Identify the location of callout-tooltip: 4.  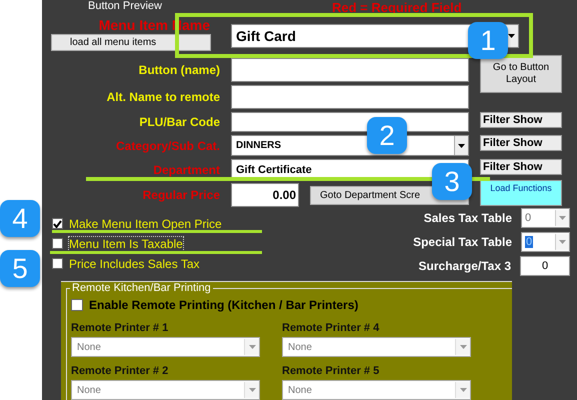
(20, 218).